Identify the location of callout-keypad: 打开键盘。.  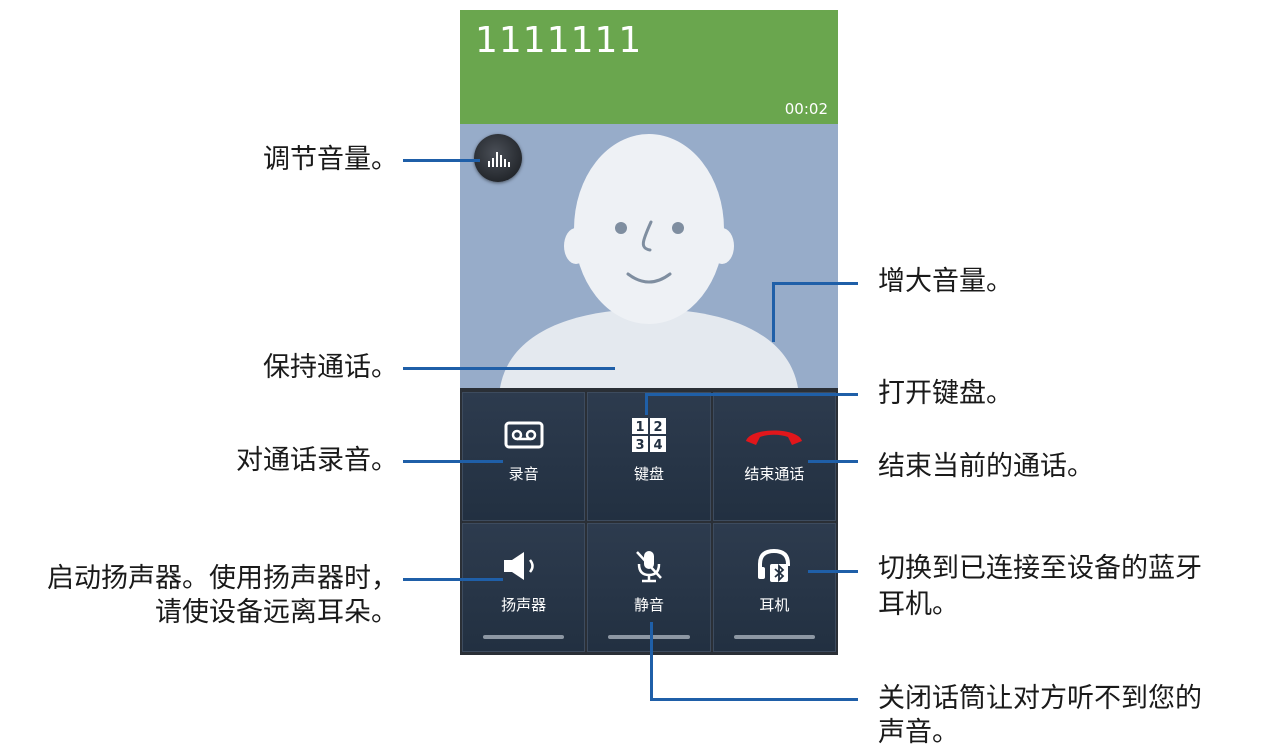
(945, 393).